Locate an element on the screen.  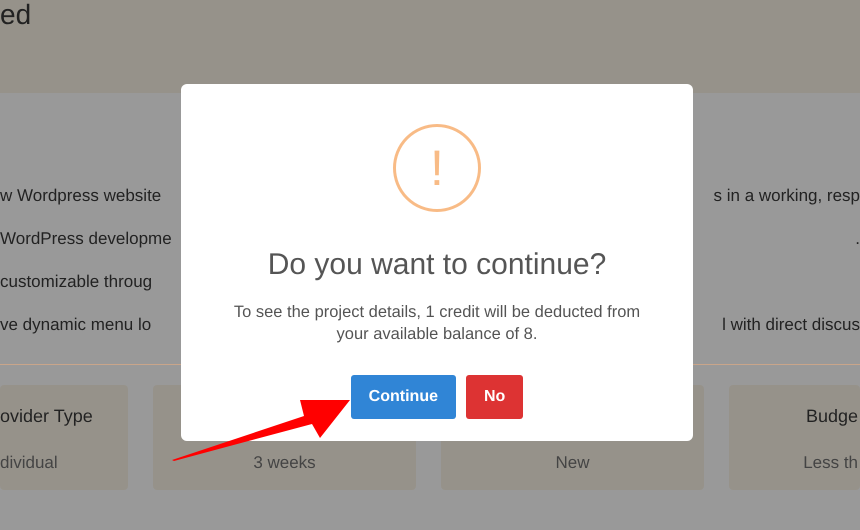
description-text: customizable throug is located at coordinates (76, 282).